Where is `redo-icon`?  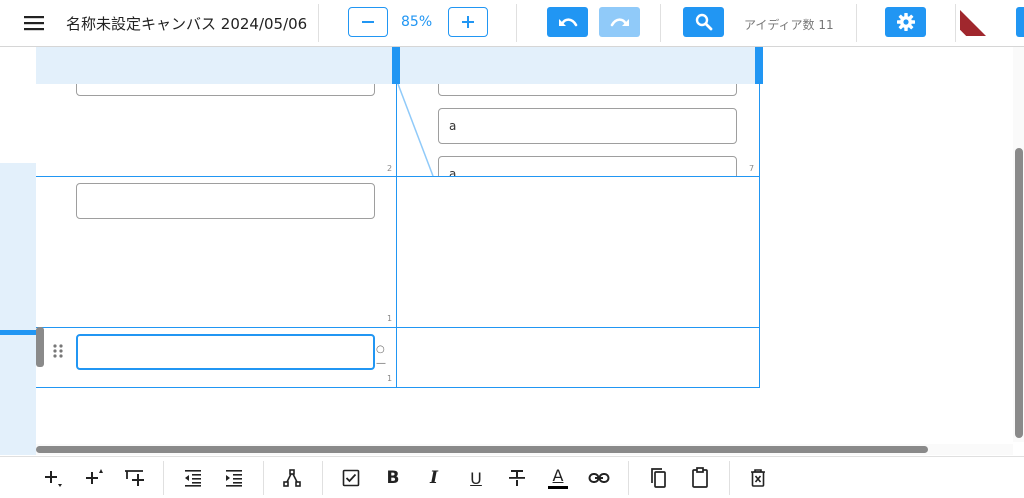
redo-icon is located at coordinates (619, 22).